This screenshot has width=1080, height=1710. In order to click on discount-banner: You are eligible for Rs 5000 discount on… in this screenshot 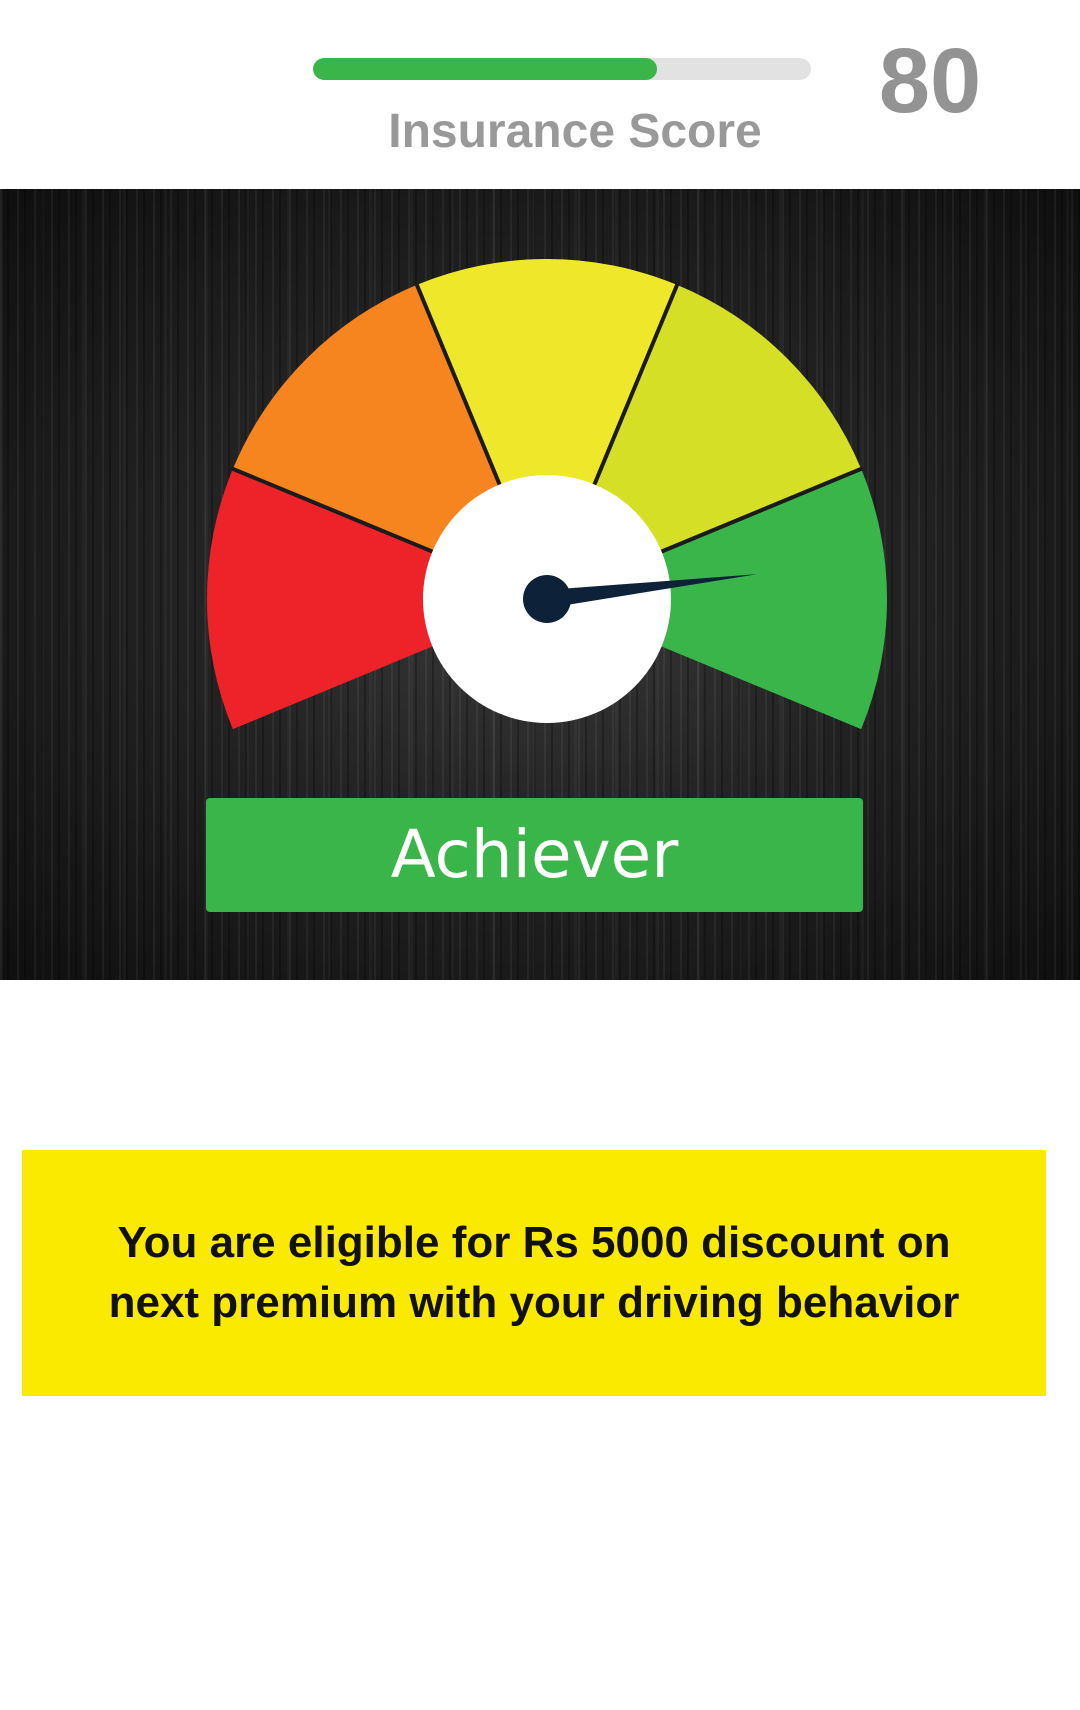, I will do `click(534, 1273)`.